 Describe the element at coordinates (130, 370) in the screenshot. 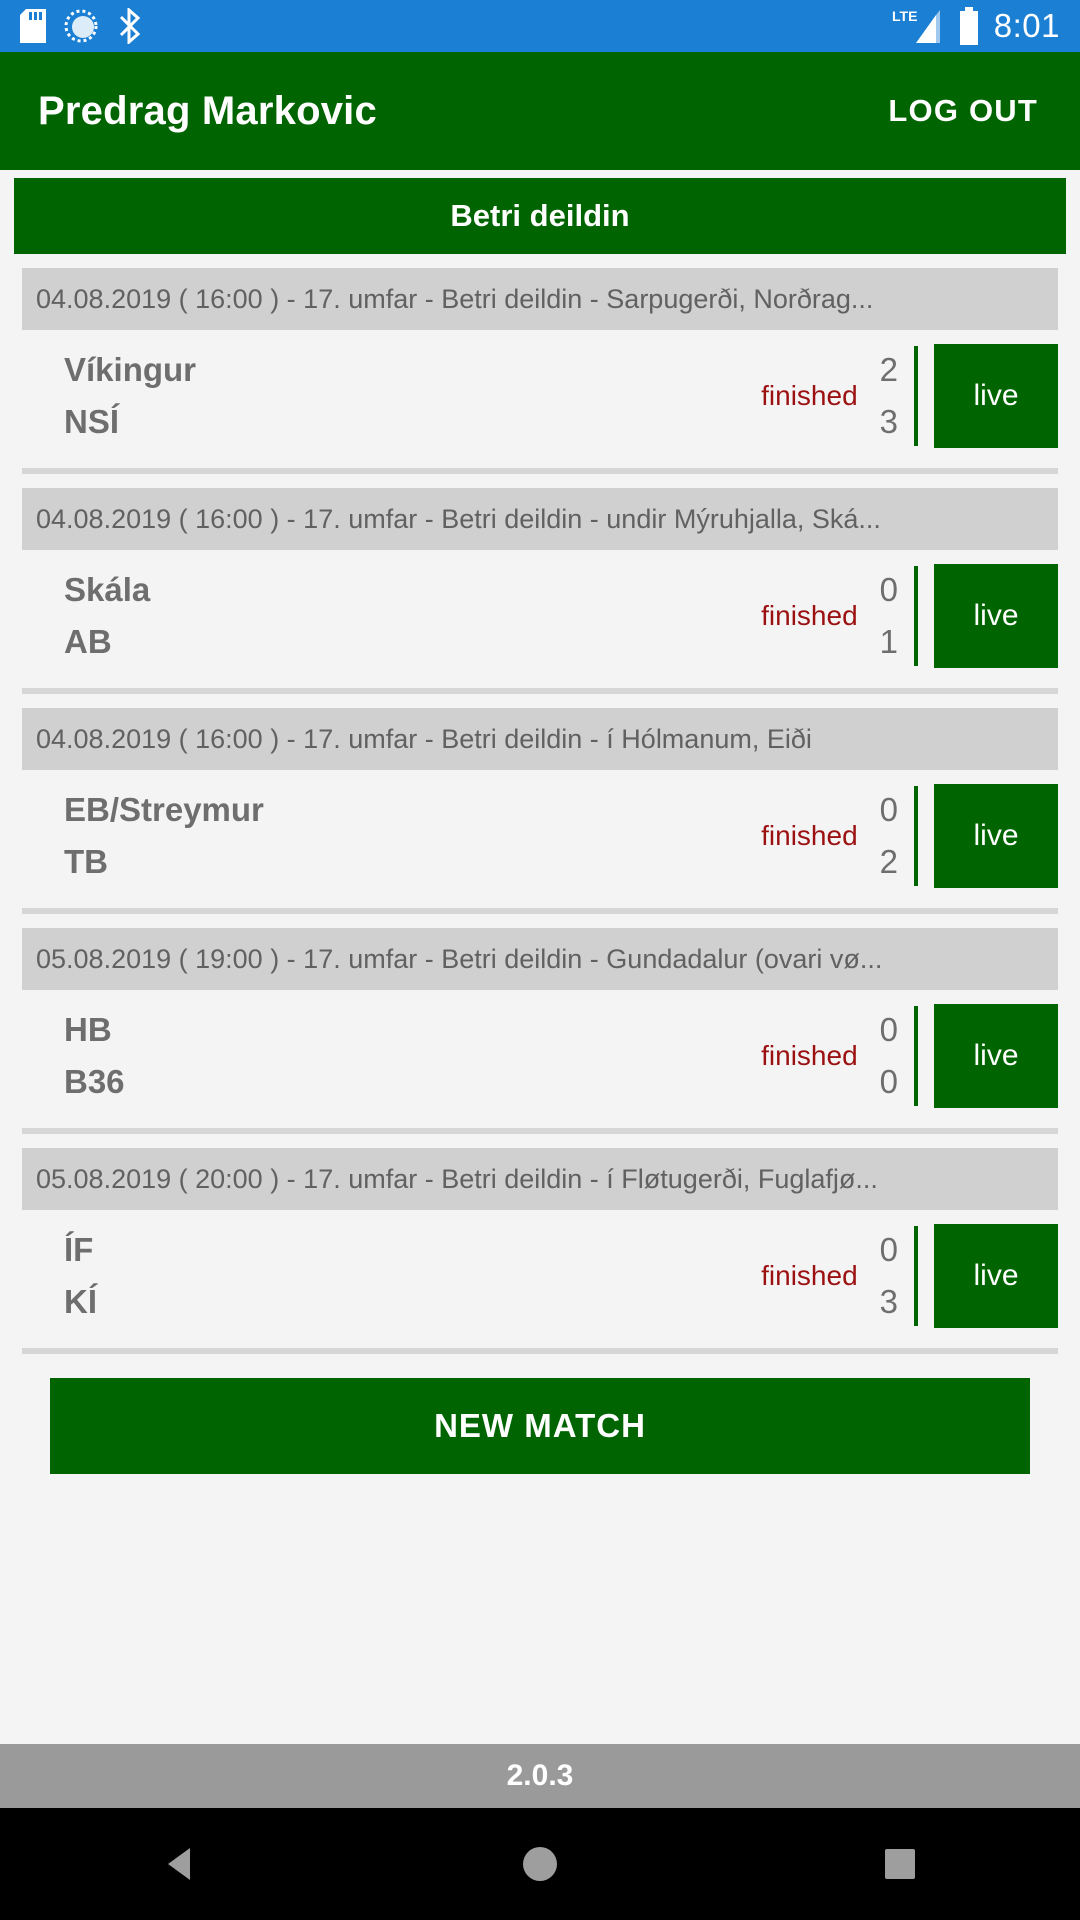

I see `home-team-name: Víkingur` at that location.